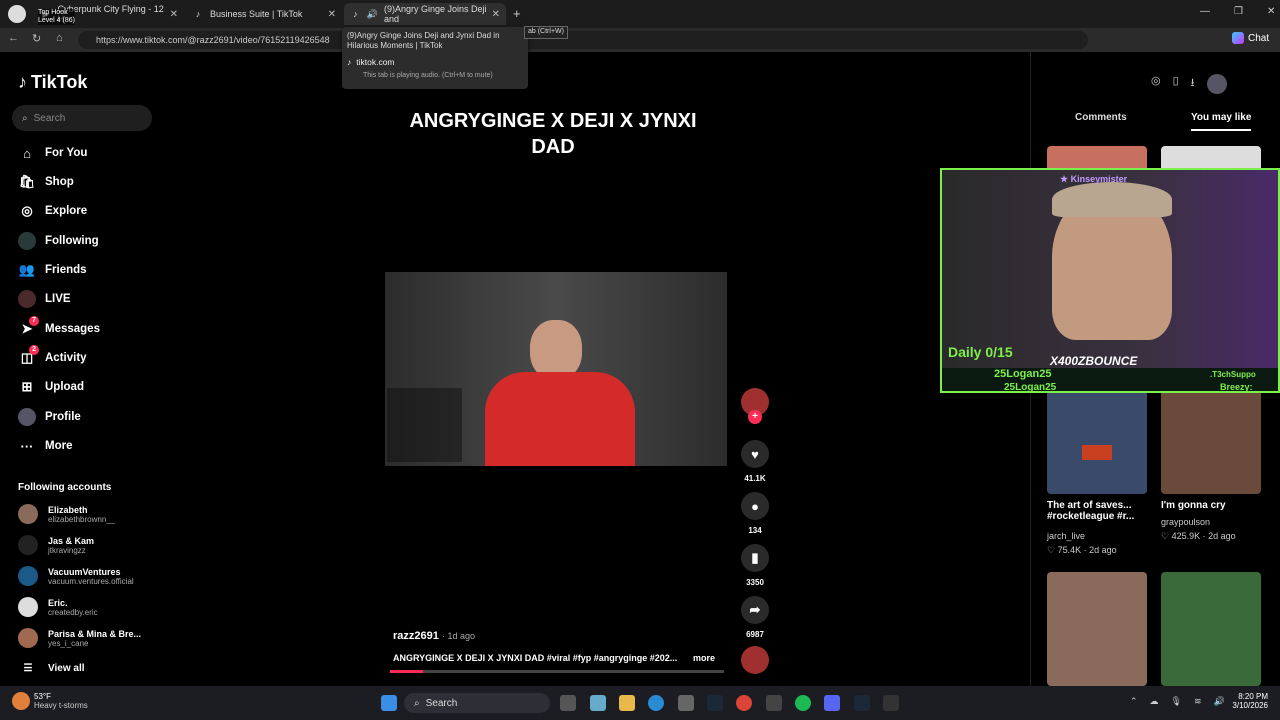 This screenshot has height=720, width=1280. Describe the element at coordinates (686, 703) in the screenshot. I see `store-icon` at that location.